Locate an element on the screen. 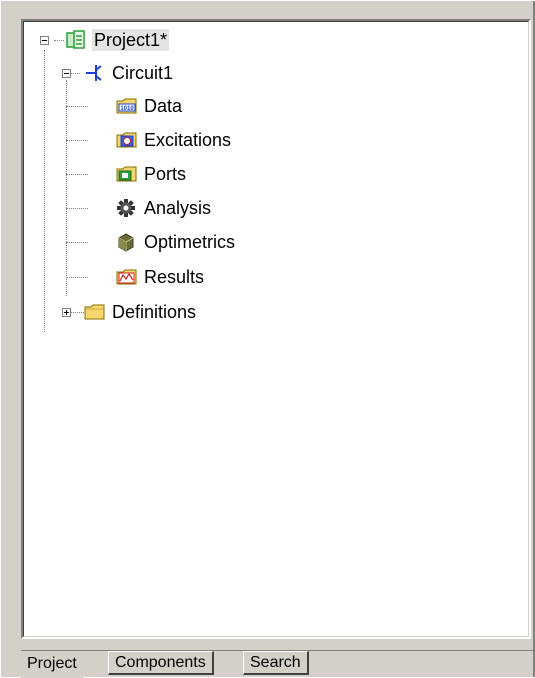 The width and height of the screenshot is (535, 678). definitions-label: Definitions is located at coordinates (154, 312).